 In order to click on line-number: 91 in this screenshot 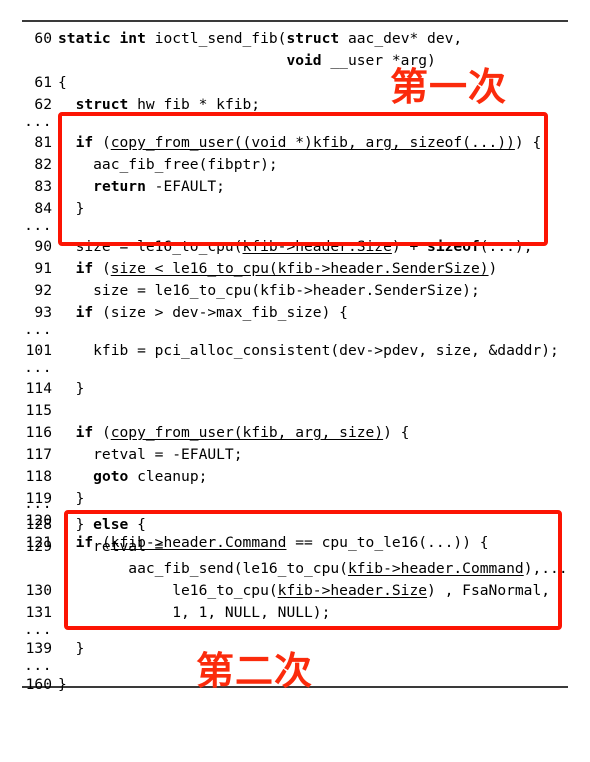, I will do `click(43, 268)`.